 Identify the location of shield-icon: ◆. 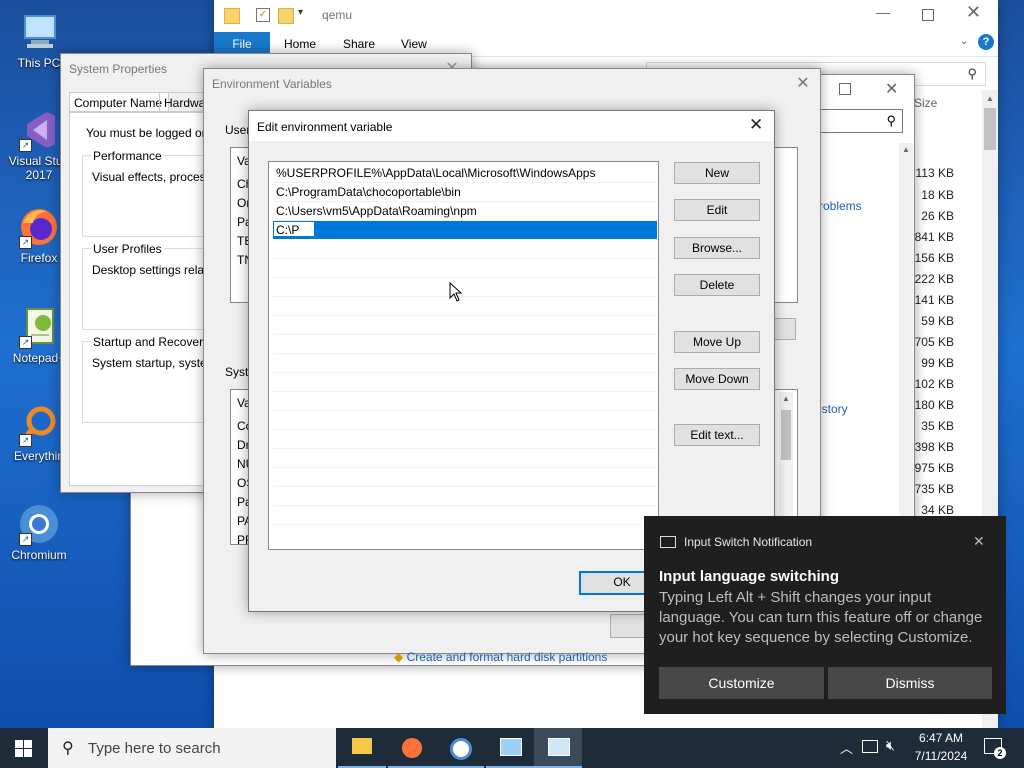
(399, 657).